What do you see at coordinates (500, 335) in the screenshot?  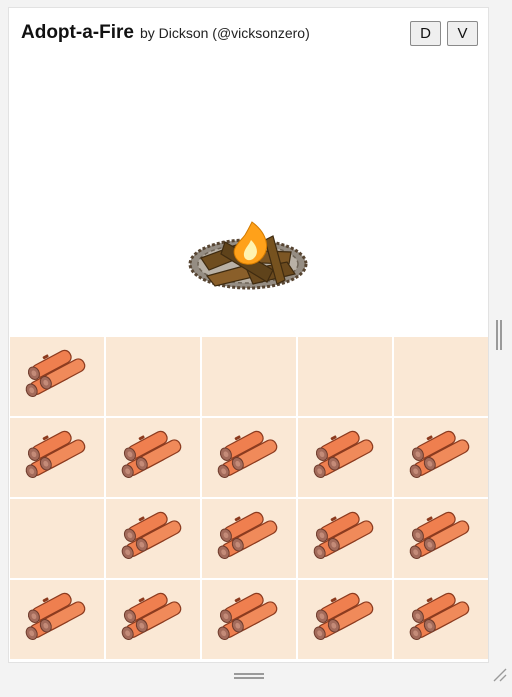 I see `vertical-resize-grip` at bounding box center [500, 335].